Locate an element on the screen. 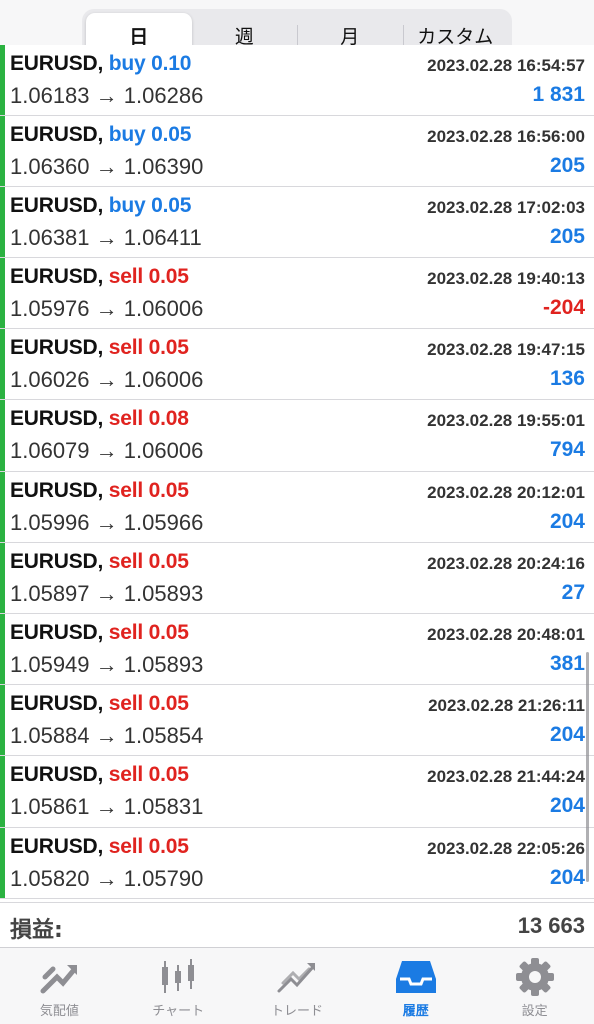 The height and width of the screenshot is (1024, 594). close-price: 1.05893 is located at coordinates (163, 664).